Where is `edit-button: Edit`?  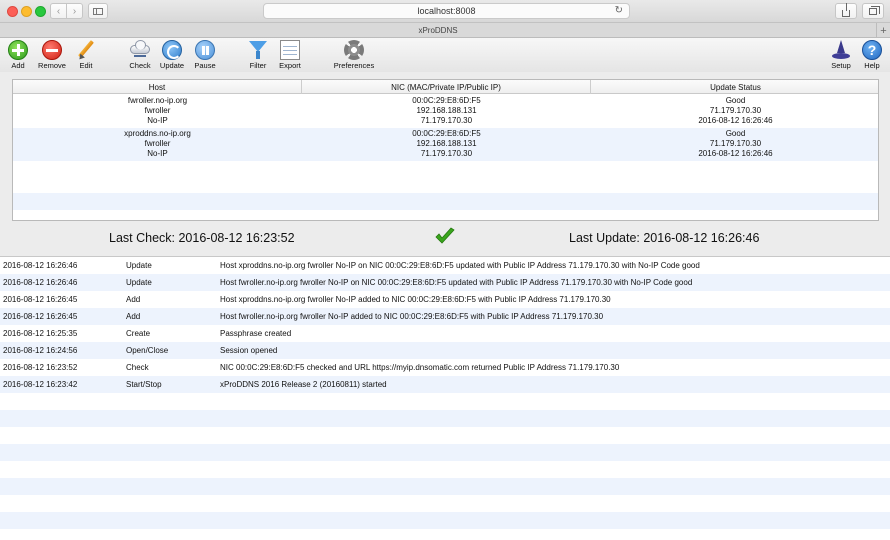
edit-button: Edit is located at coordinates (86, 55).